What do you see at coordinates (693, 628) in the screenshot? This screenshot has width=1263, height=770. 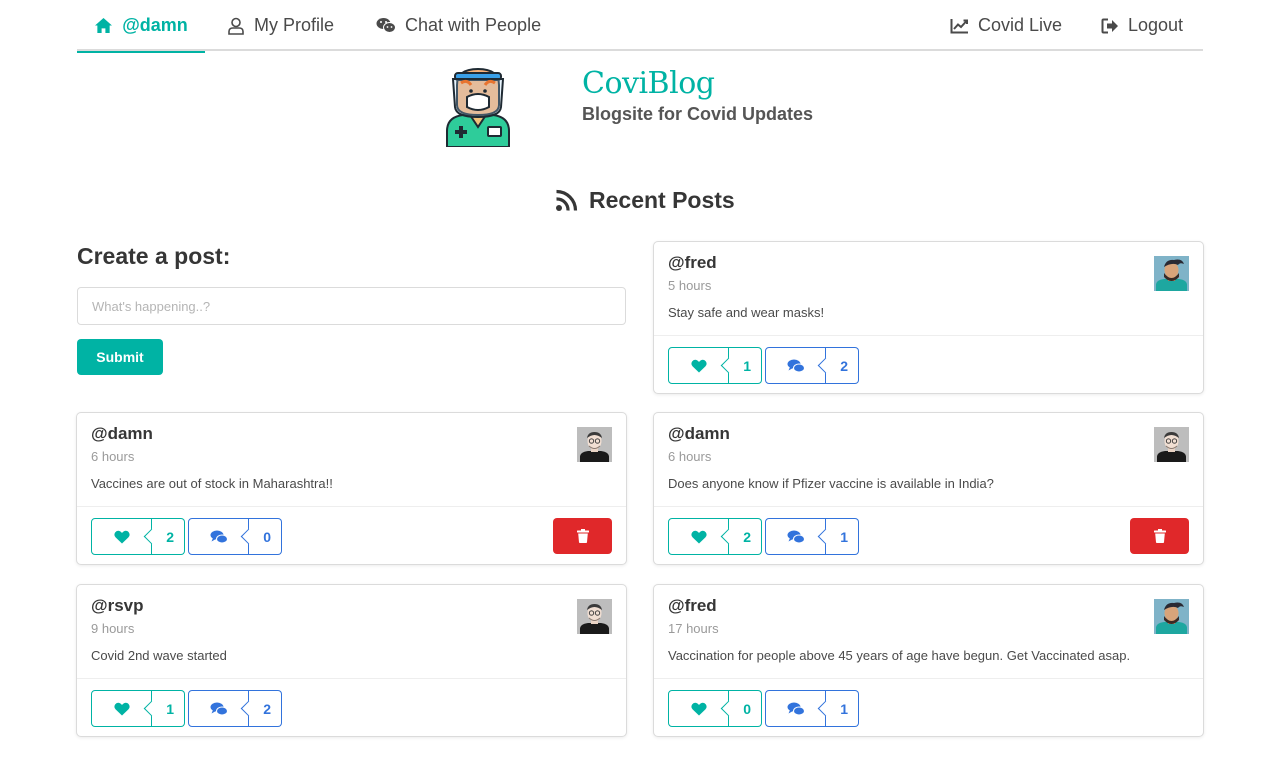 I see `post-time: 17 hours` at bounding box center [693, 628].